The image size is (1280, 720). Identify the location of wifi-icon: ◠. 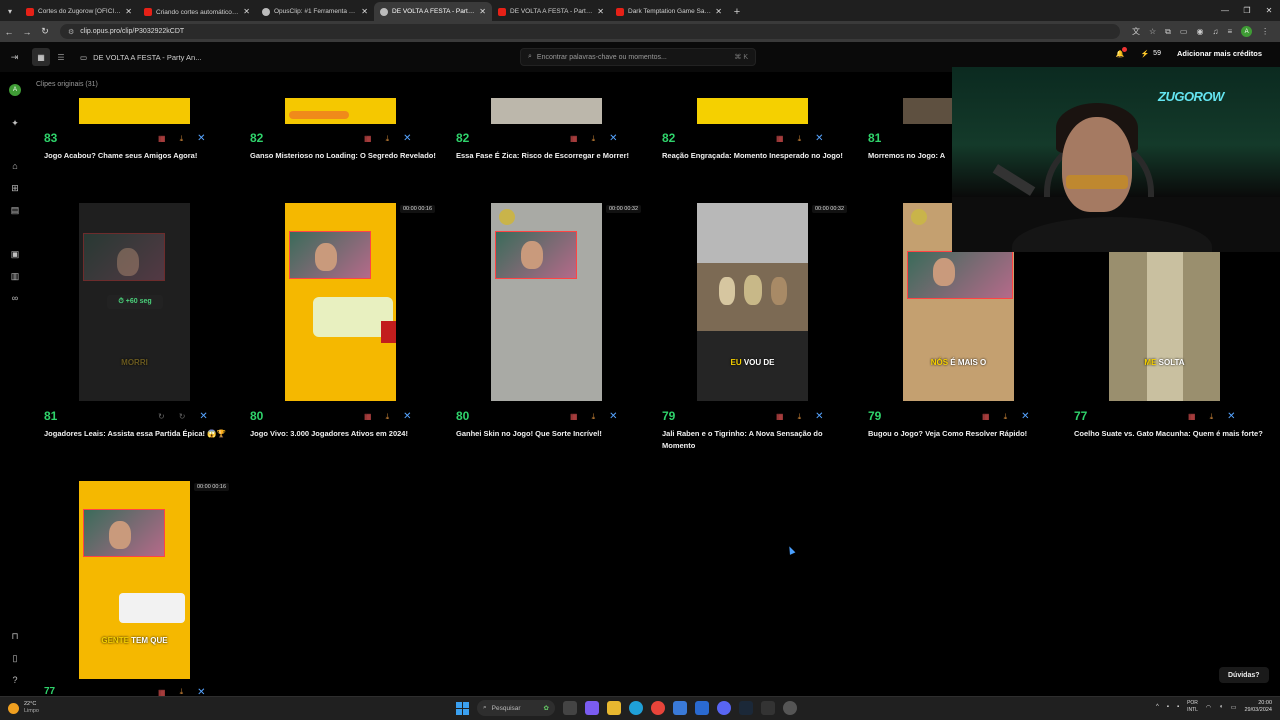
(1208, 707).